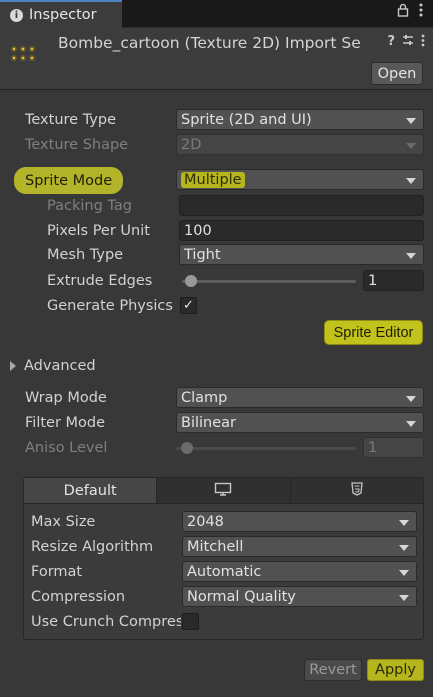  Describe the element at coordinates (190, 621) in the screenshot. I see `use-crunch-checkbox` at that location.